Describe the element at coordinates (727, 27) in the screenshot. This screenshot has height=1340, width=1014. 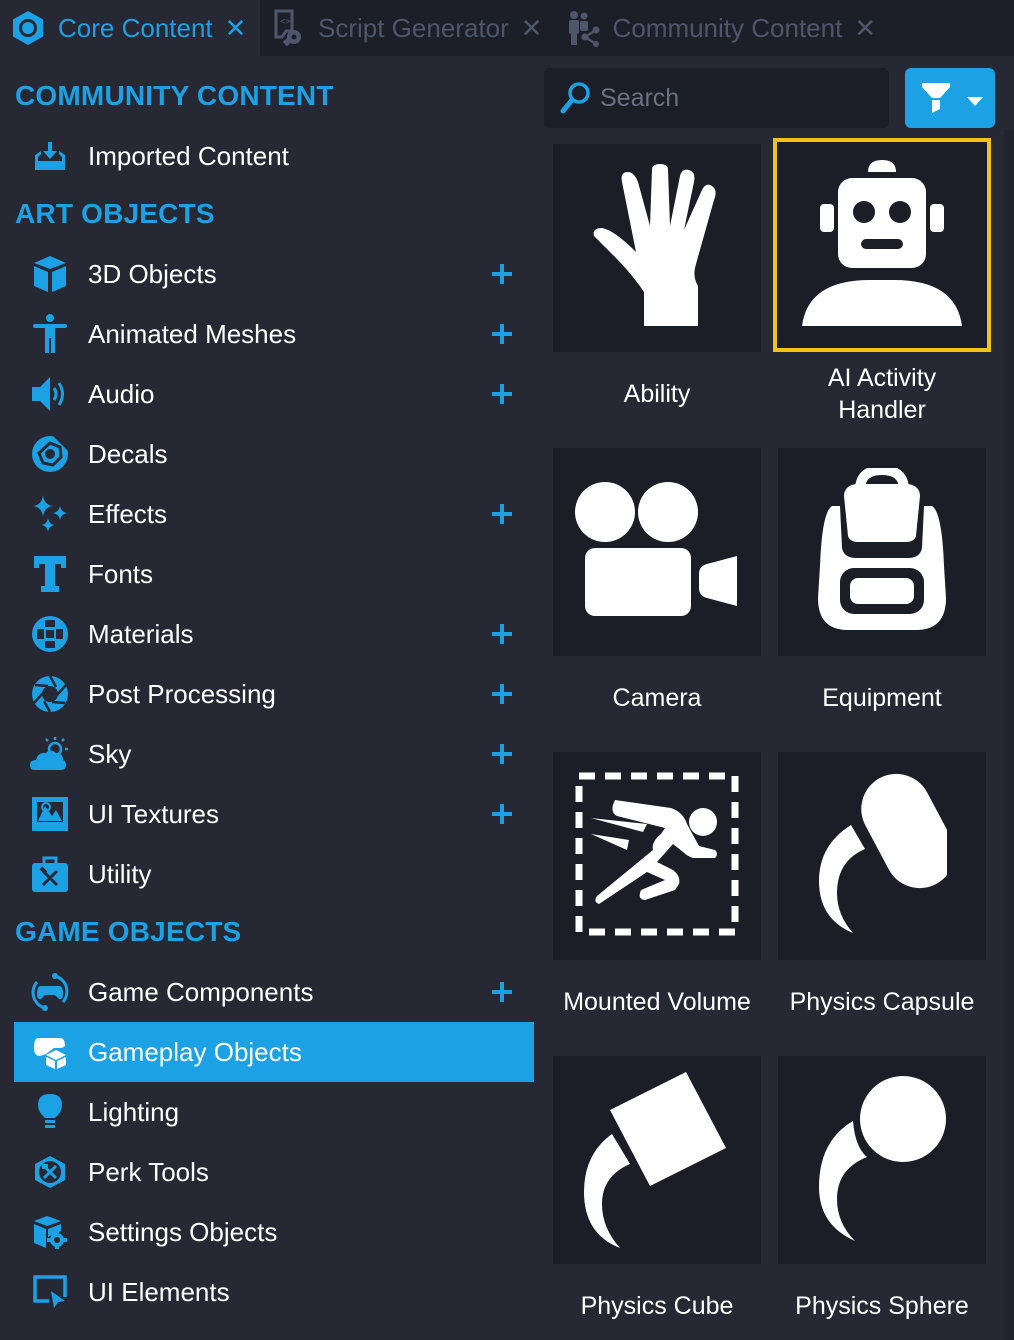
I see `tab-label: Community Content` at that location.